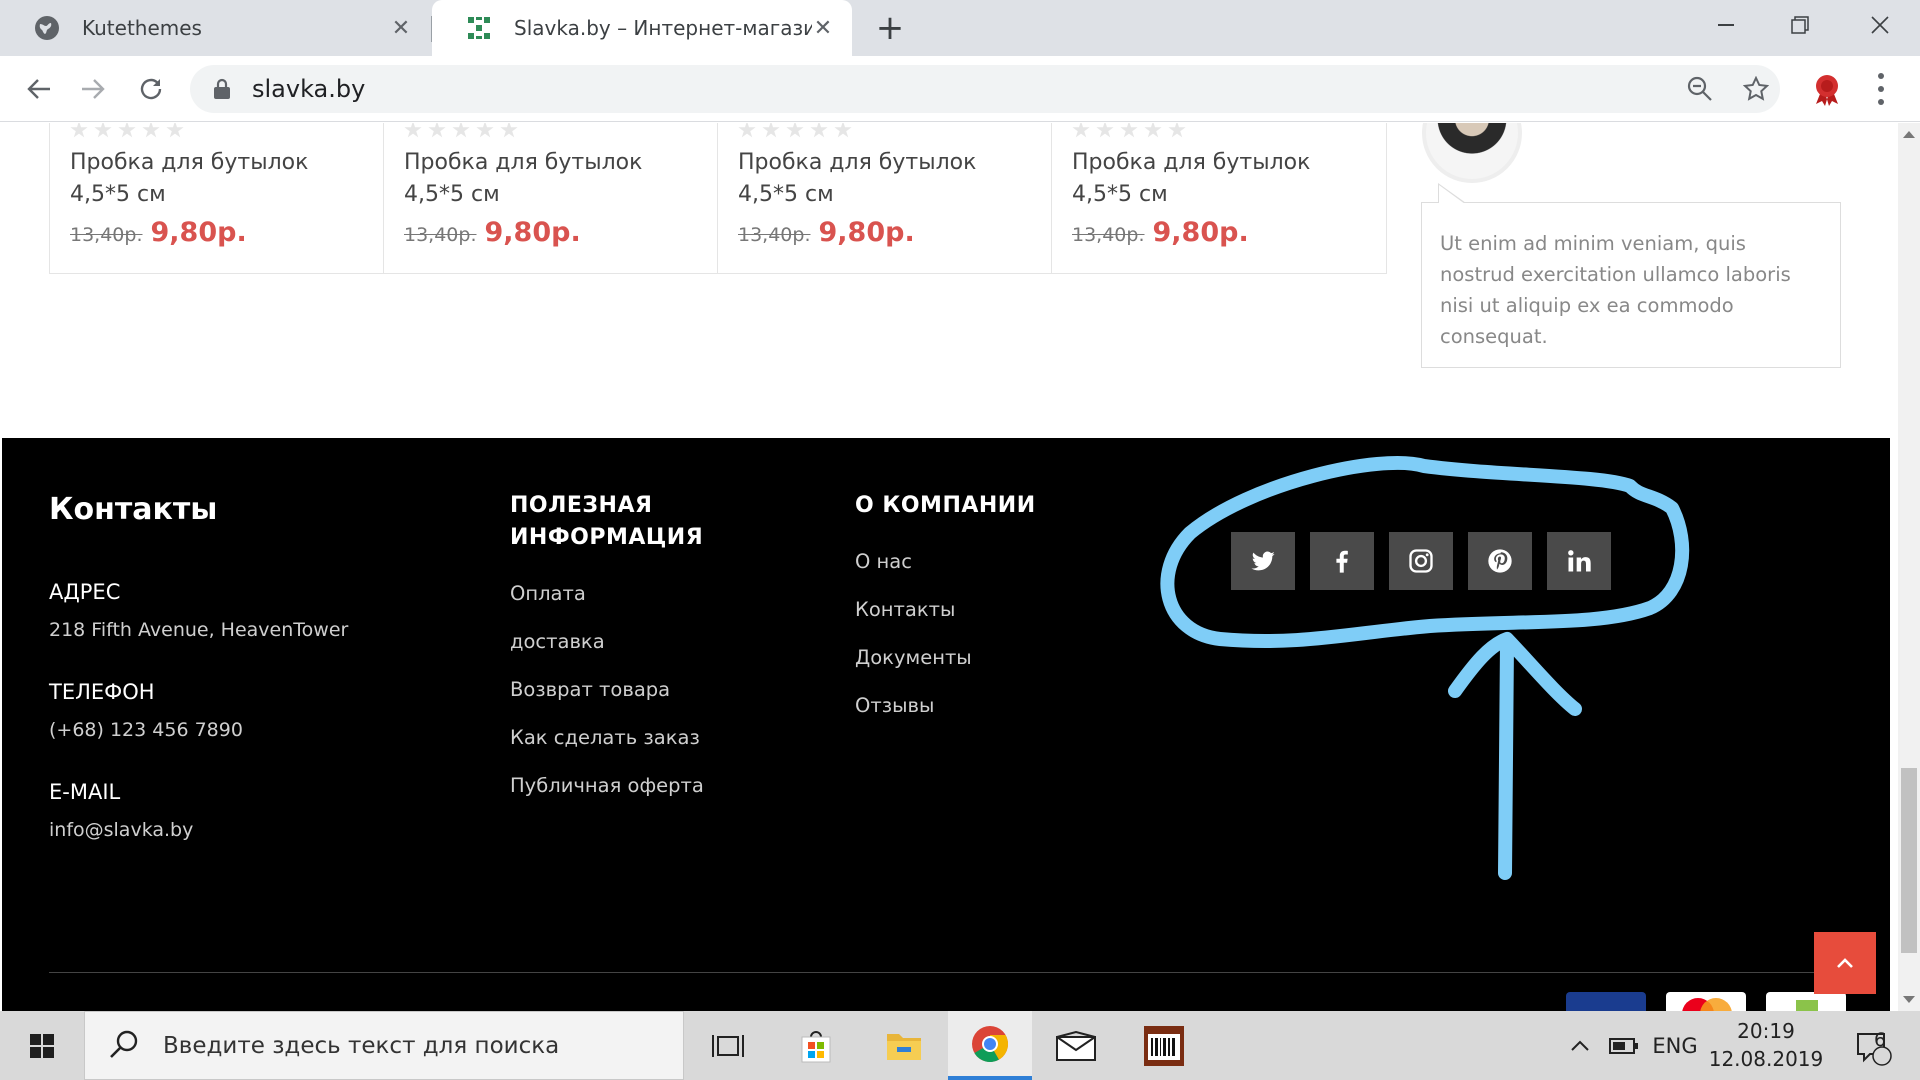 This screenshot has height=1080, width=1920. Describe the element at coordinates (1827, 89) in the screenshot. I see `extension-seal-icon` at that location.